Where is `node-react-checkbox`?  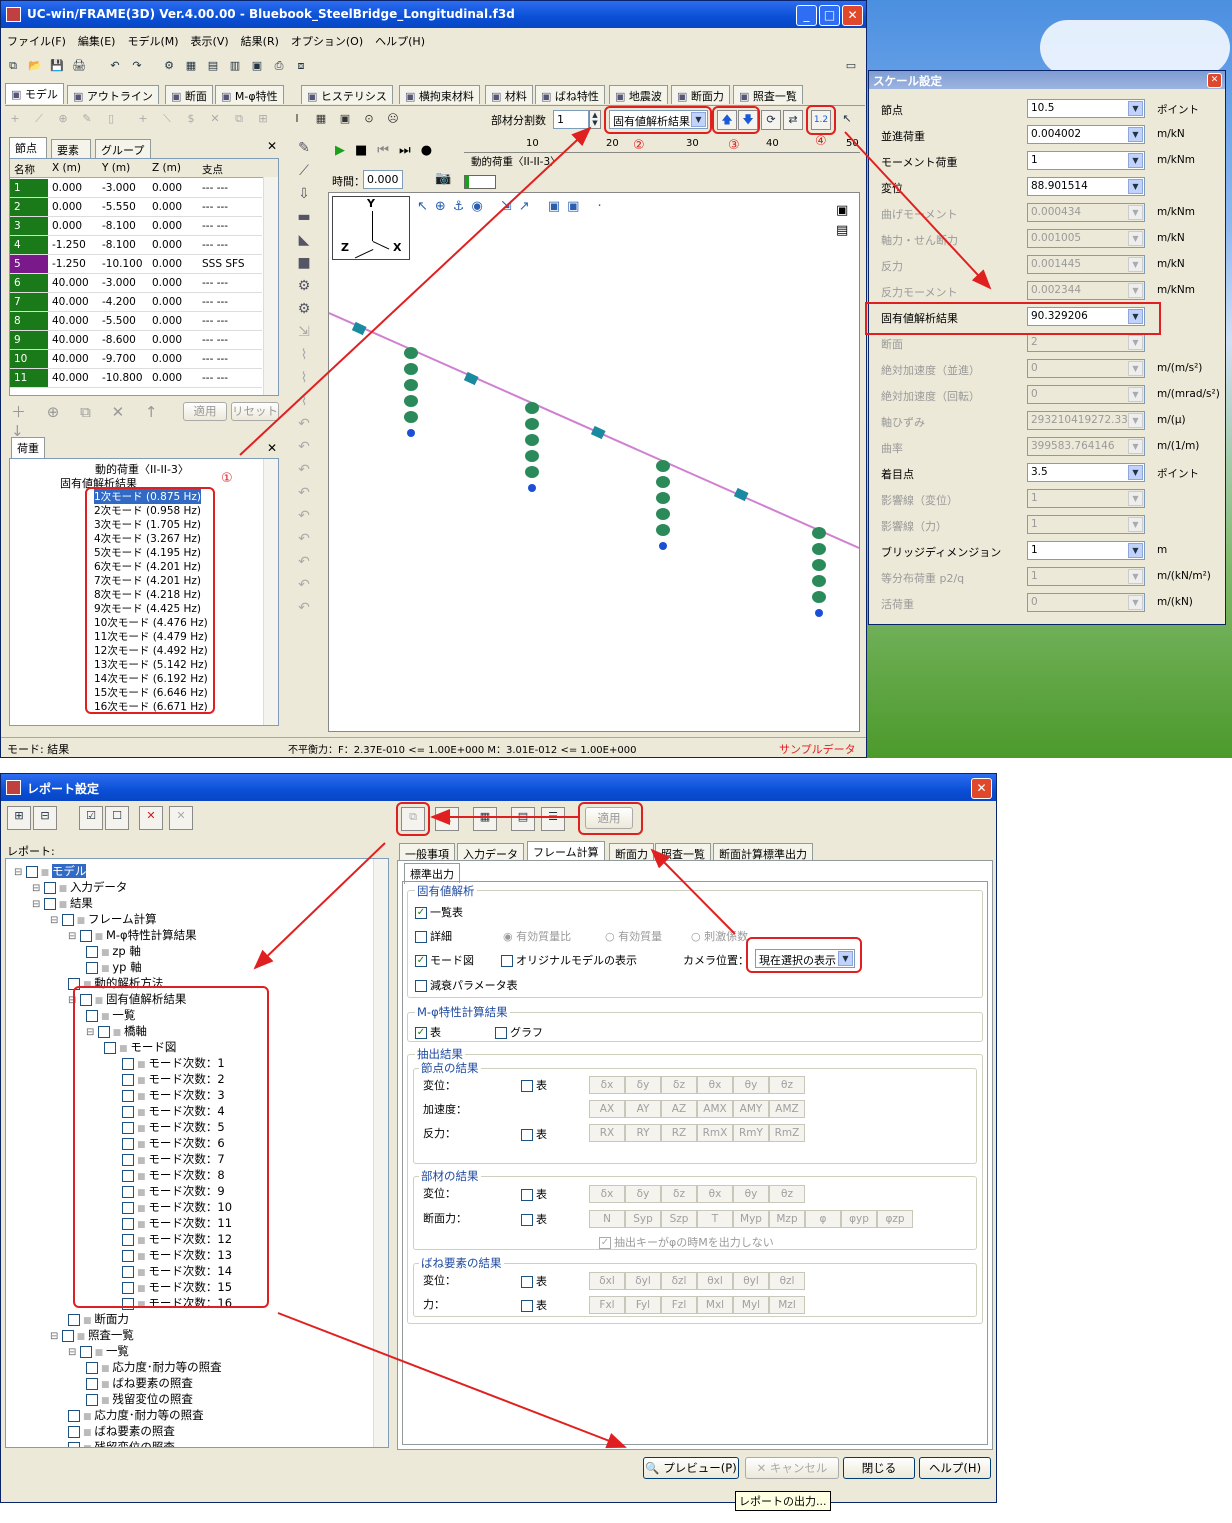 node-react-checkbox is located at coordinates (527, 1135).